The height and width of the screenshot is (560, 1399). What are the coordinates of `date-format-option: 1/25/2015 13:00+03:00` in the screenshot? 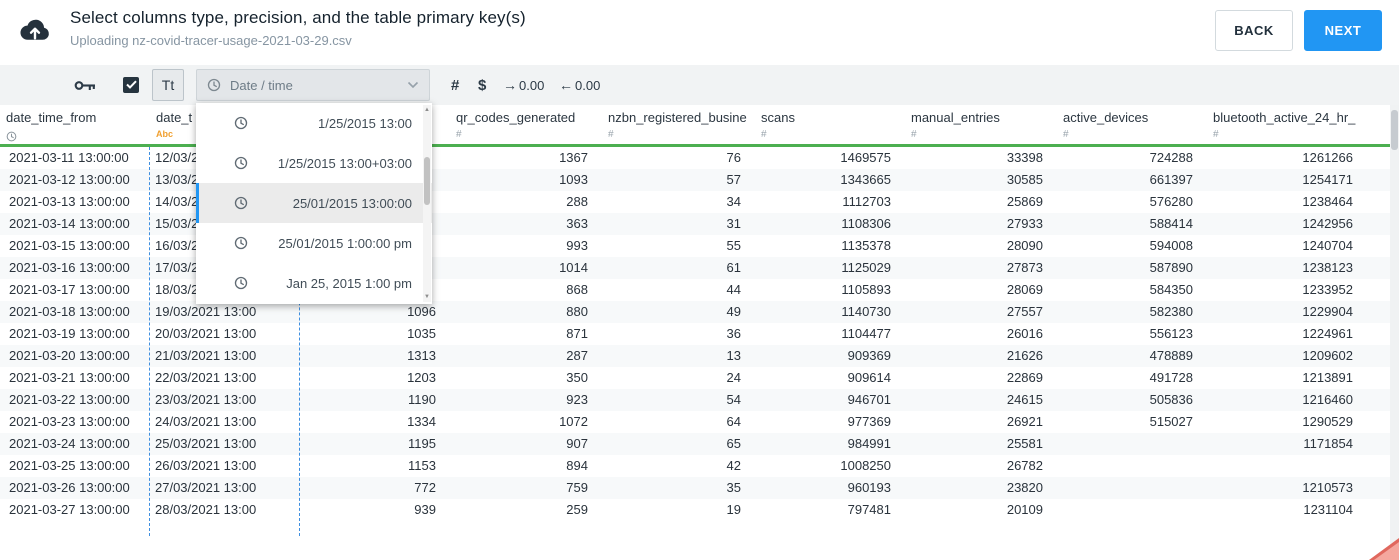 It's located at (314, 163).